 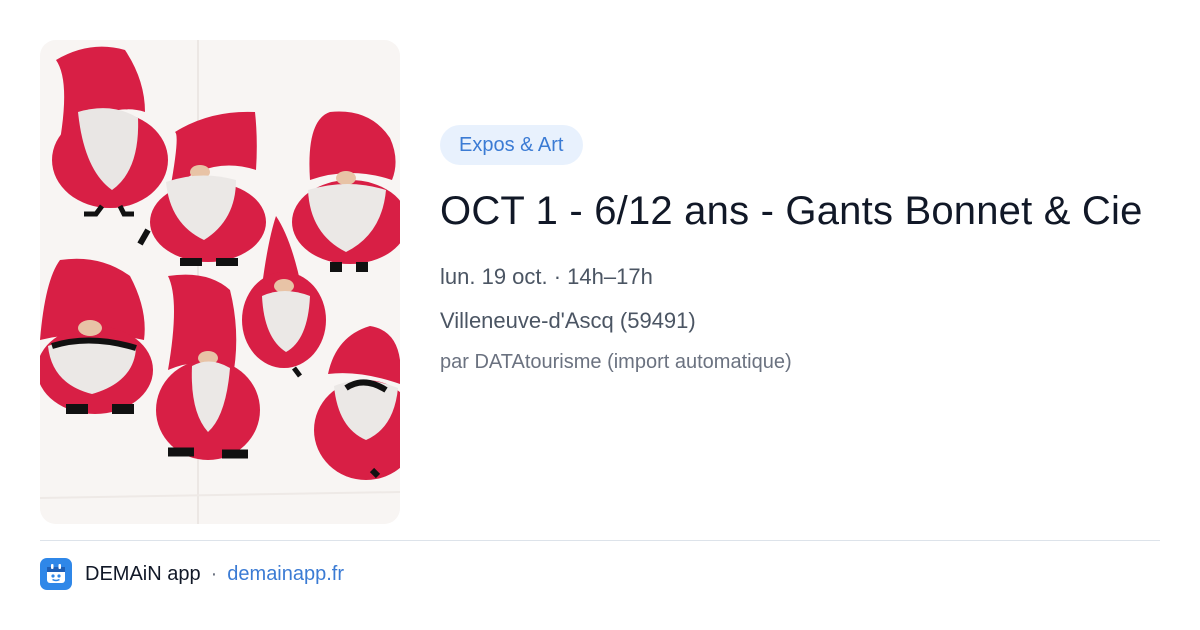 I want to click on category-tag: Expos & Art, so click(x=511, y=145).